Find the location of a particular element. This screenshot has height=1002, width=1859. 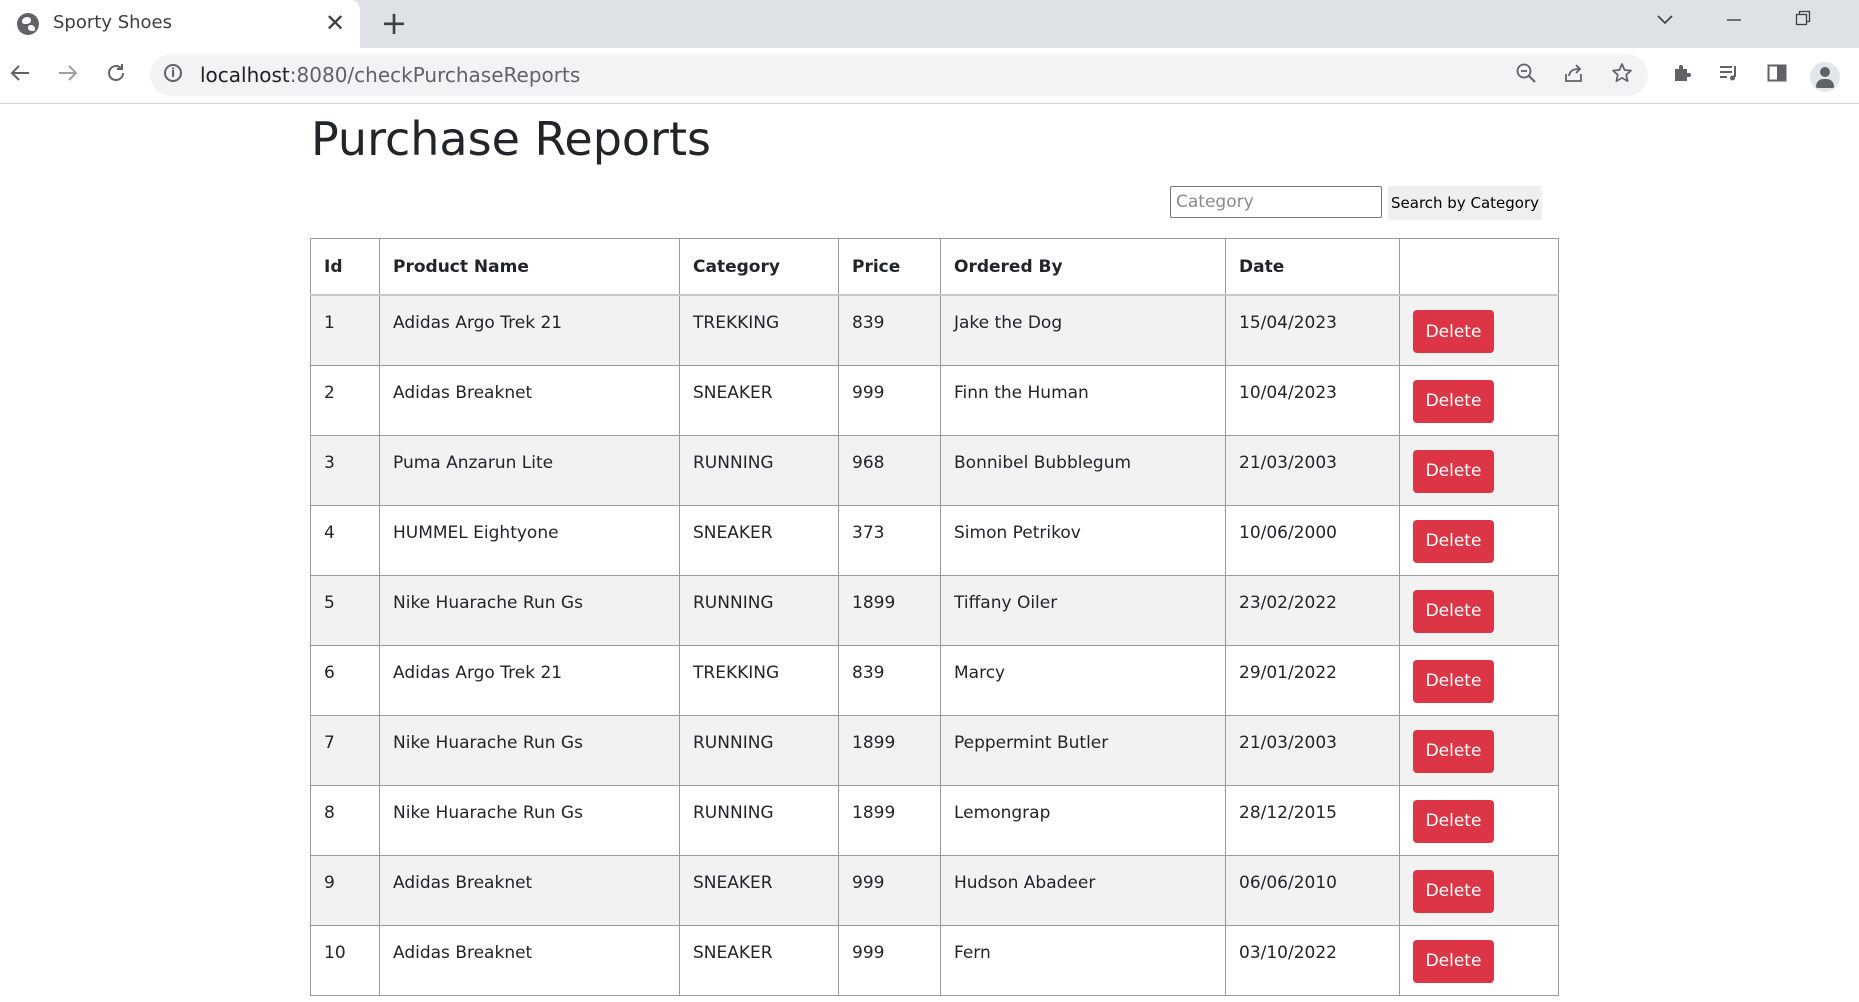

cell-date: 10/04/2023 is located at coordinates (1312, 400).